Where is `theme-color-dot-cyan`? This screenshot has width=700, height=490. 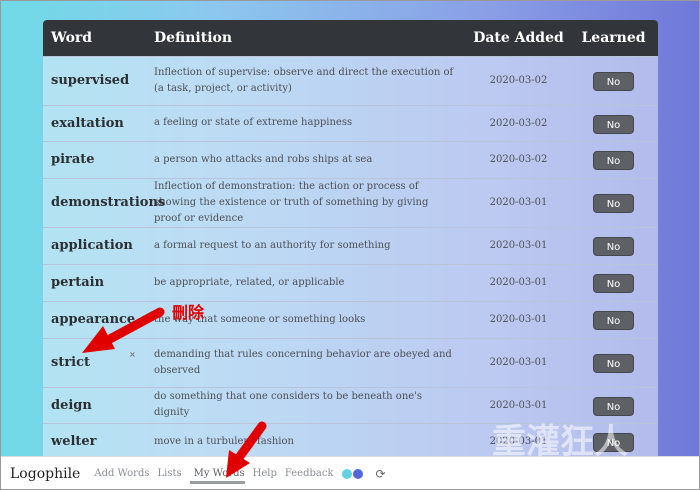
theme-color-dot-cyan is located at coordinates (346, 473).